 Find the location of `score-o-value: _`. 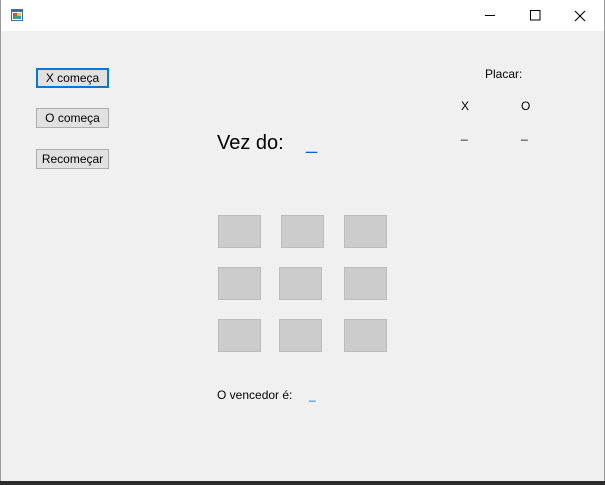

score-o-value: _ is located at coordinates (524, 134).